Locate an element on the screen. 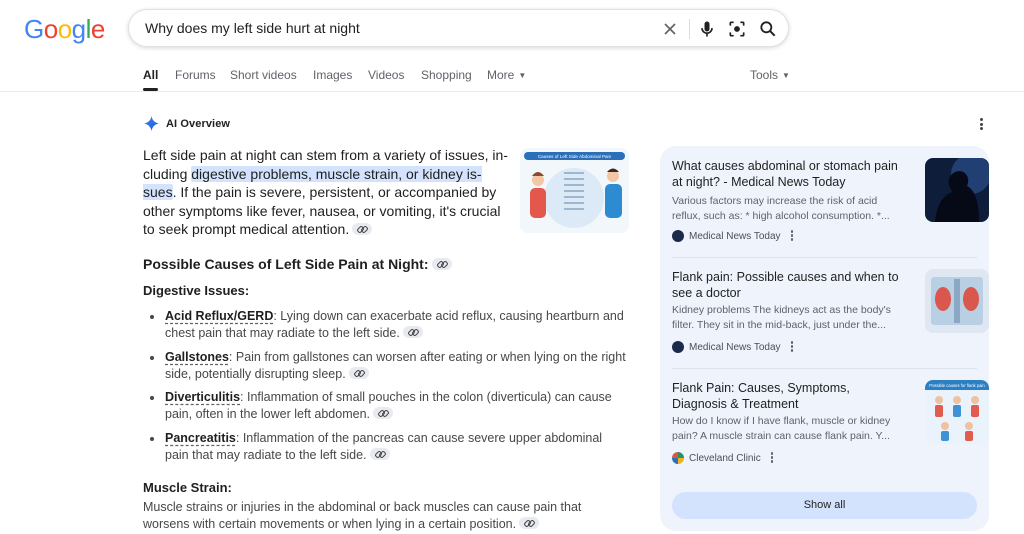  clear-icon is located at coordinates (670, 29).